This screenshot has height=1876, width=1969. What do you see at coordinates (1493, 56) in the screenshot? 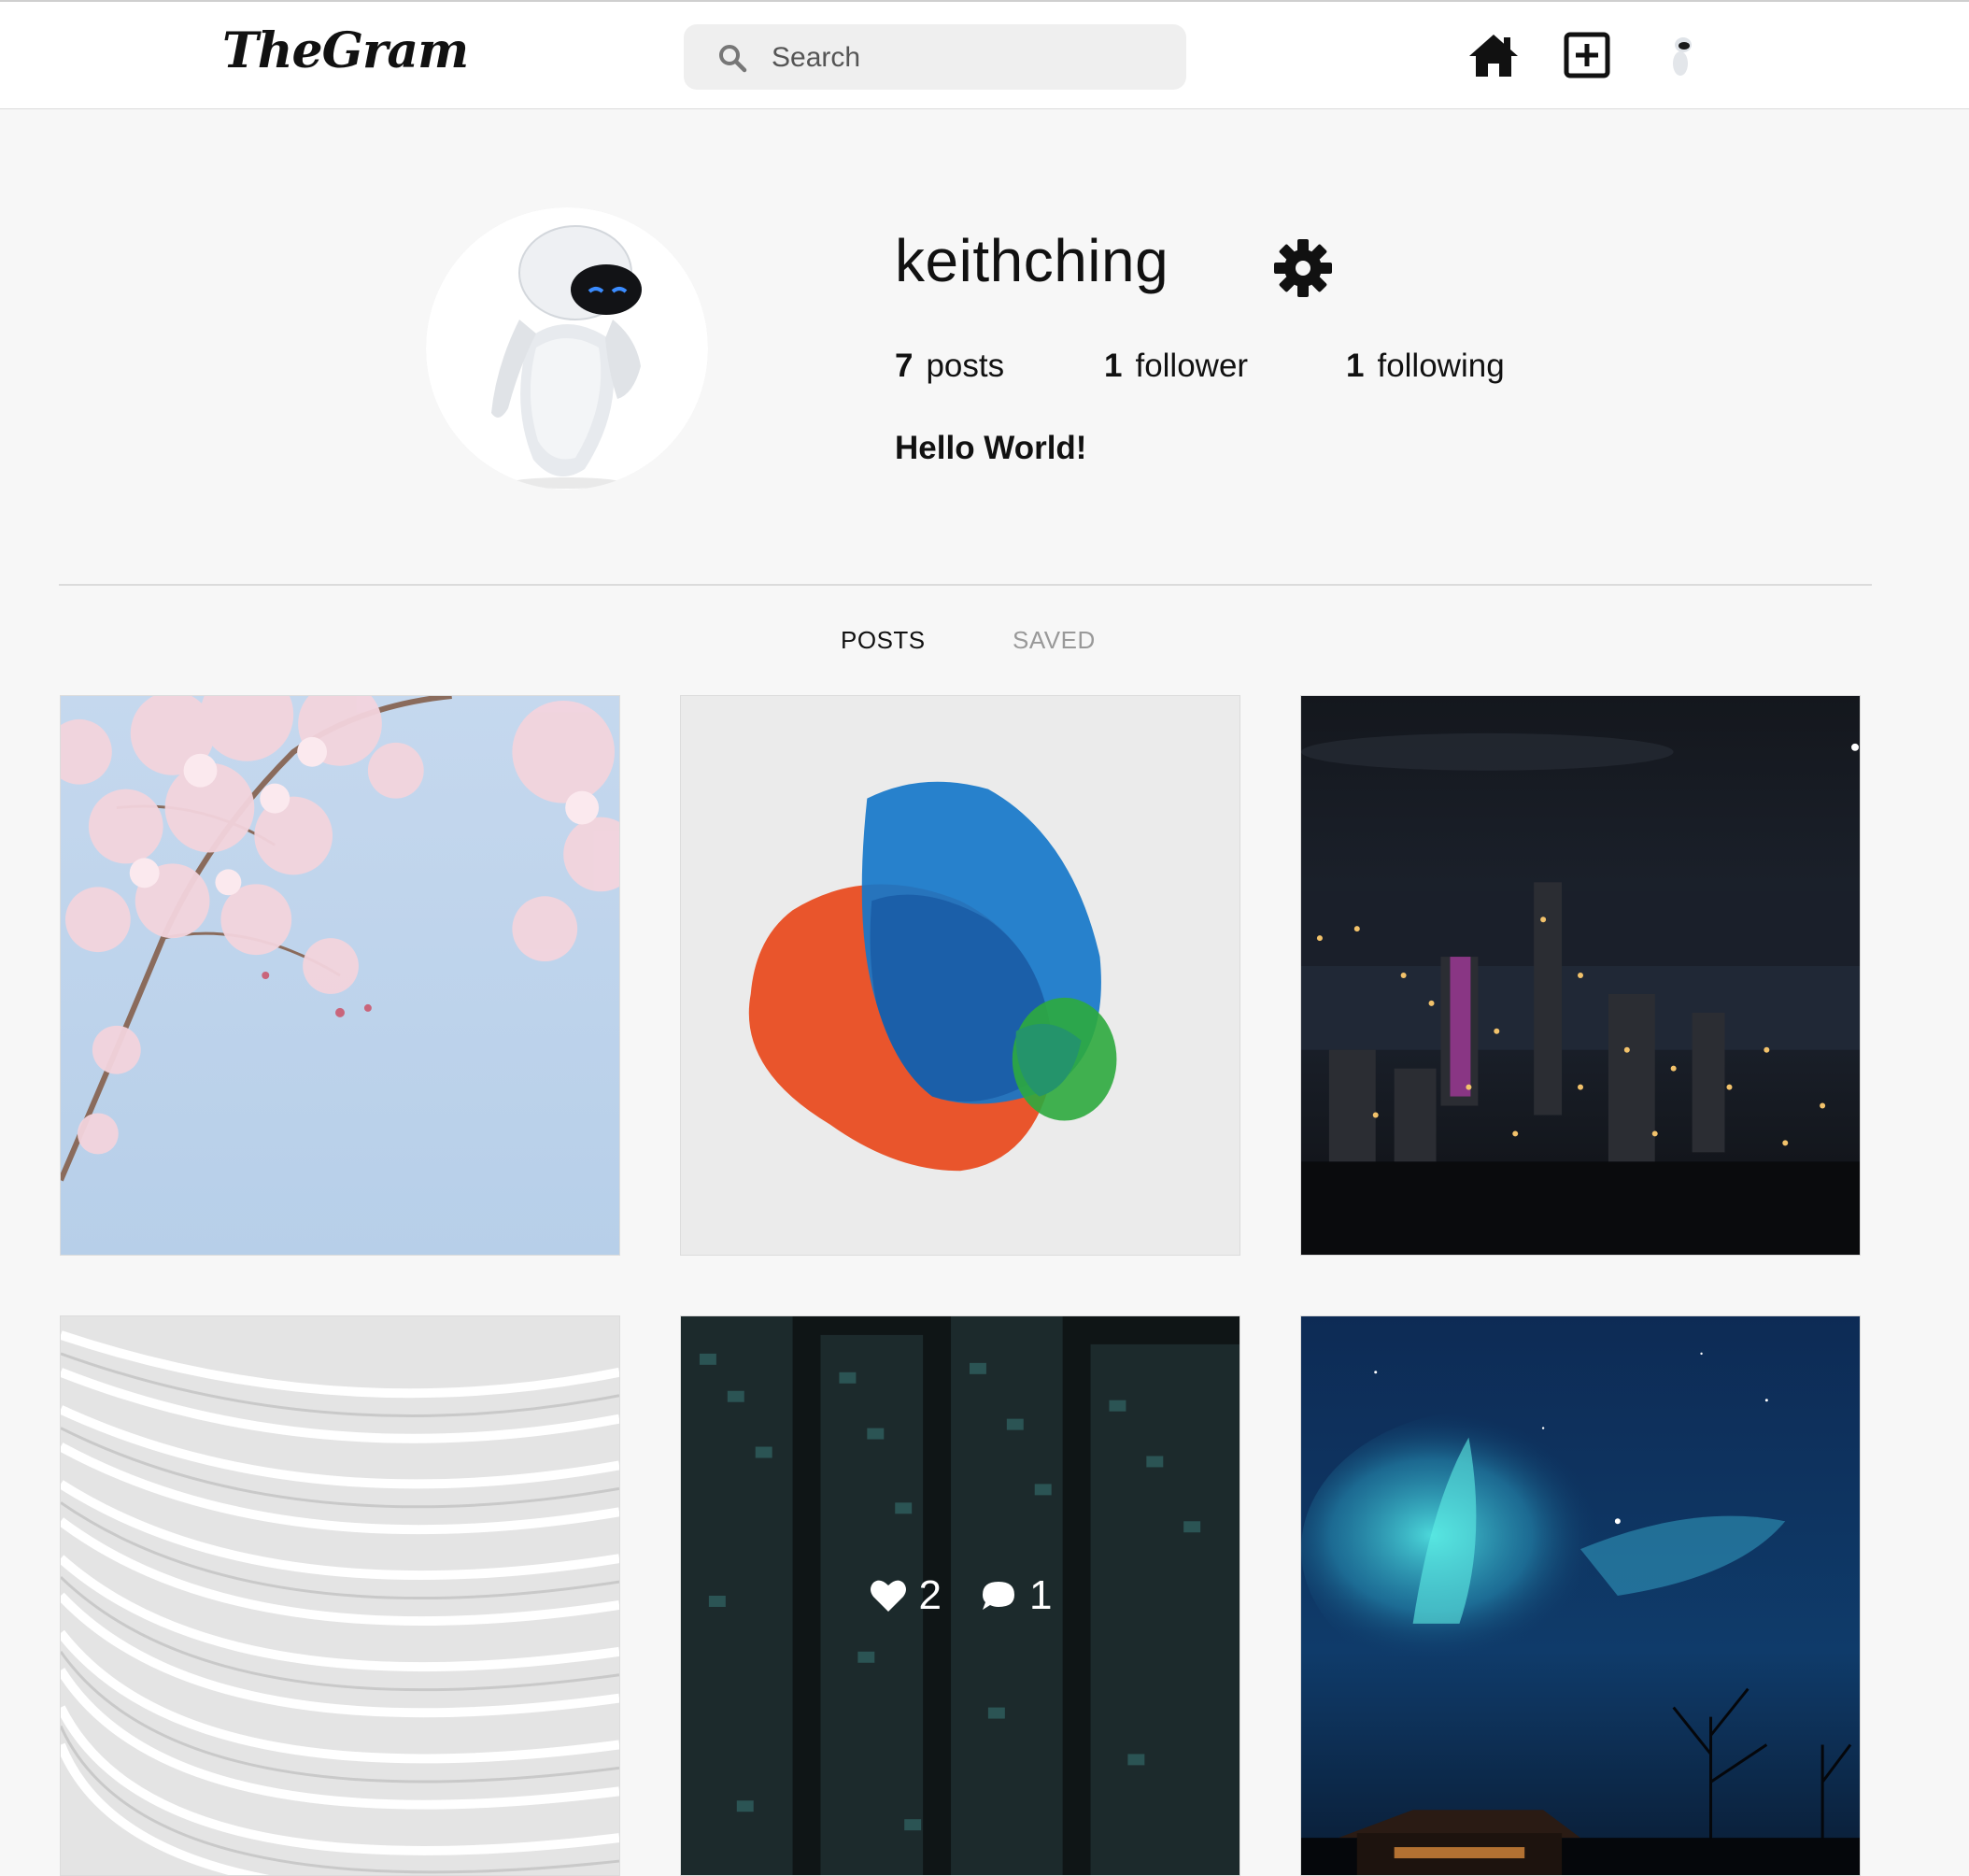
I see `home-icon` at bounding box center [1493, 56].